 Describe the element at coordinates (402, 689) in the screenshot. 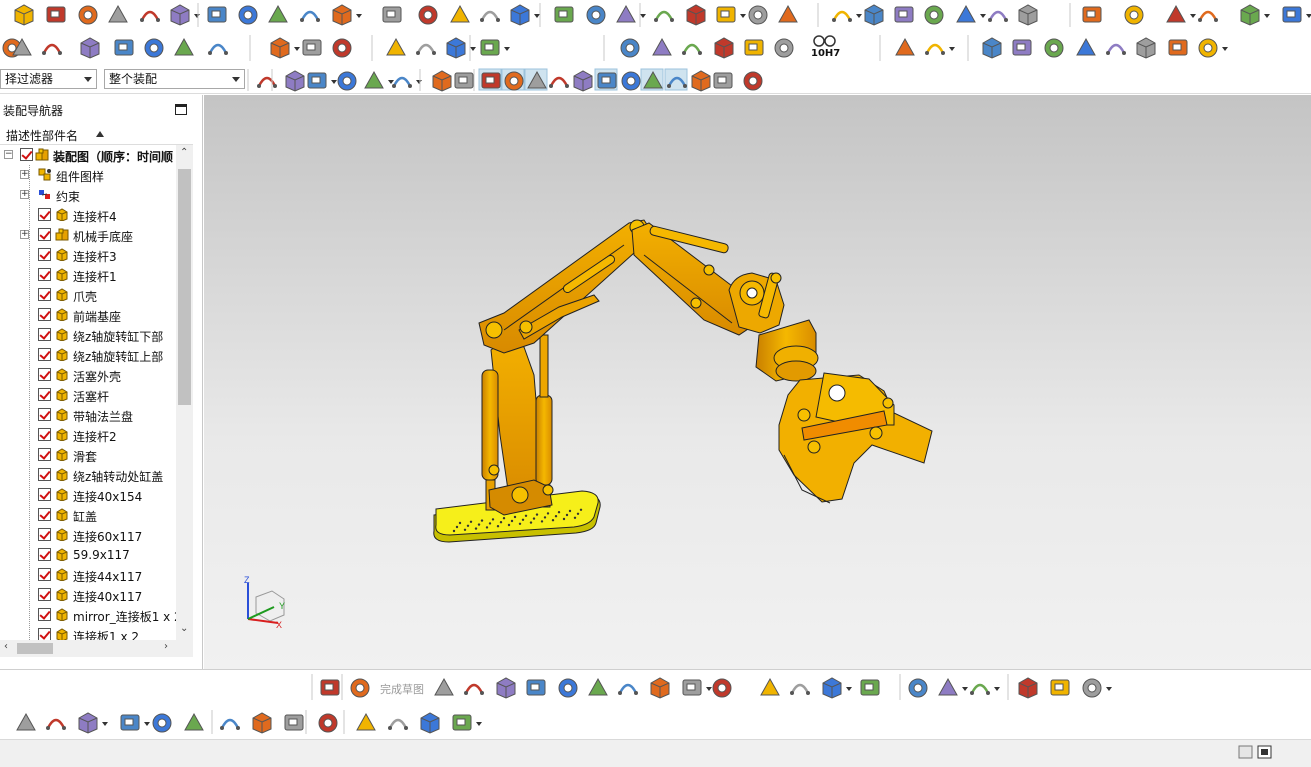

I see `finish-sketch-label: 完成草图` at that location.